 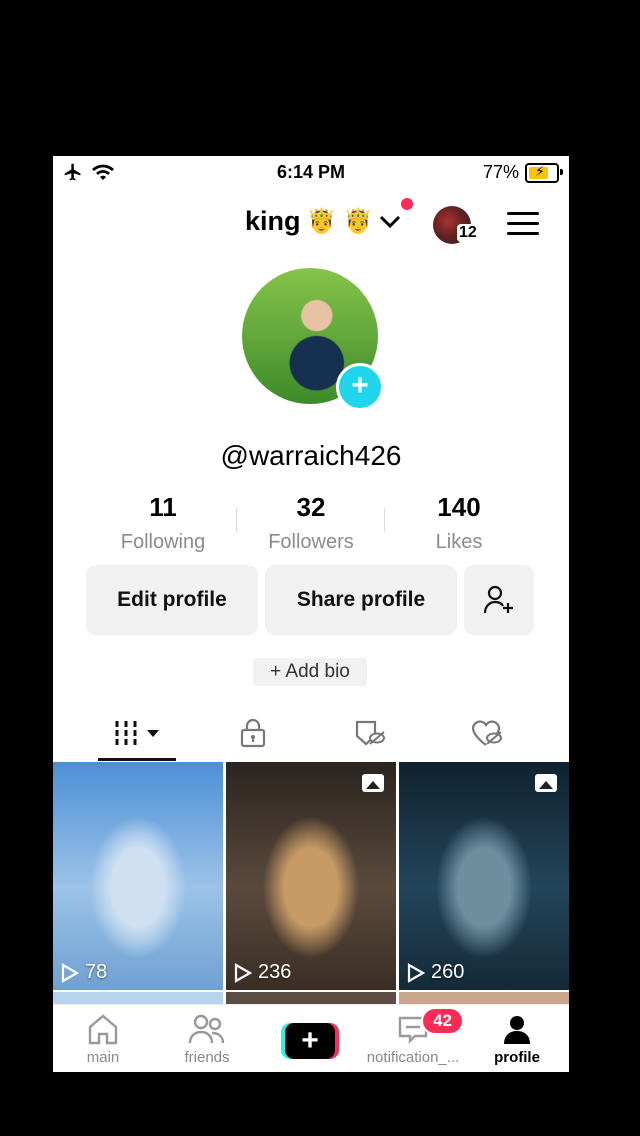 What do you see at coordinates (517, 1057) in the screenshot?
I see `nav-profile-label: profile` at bounding box center [517, 1057].